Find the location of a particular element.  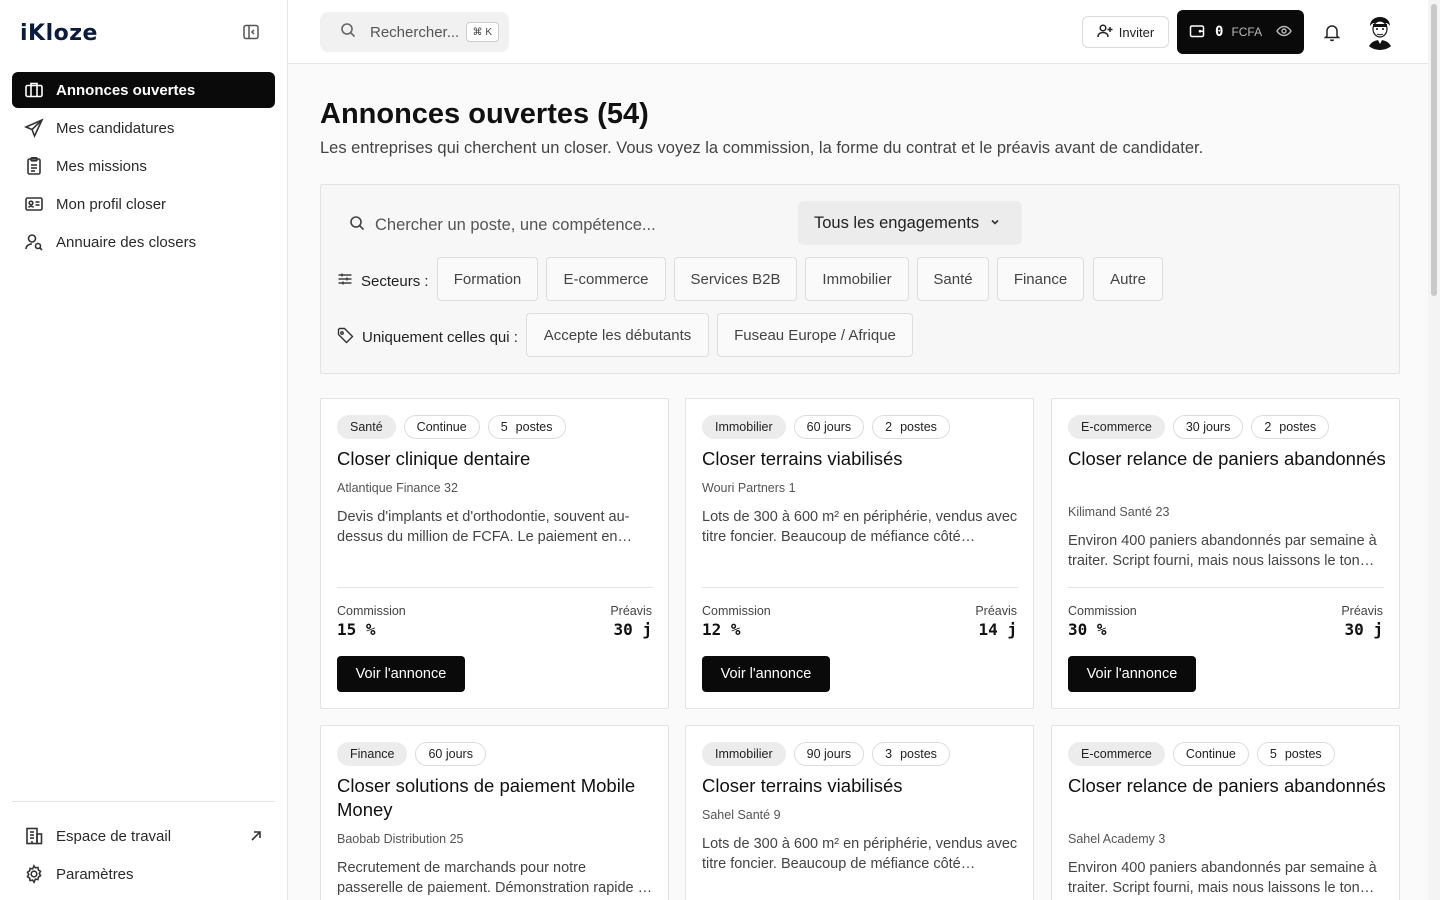

brand-logo: iKloze is located at coordinates (59, 33).